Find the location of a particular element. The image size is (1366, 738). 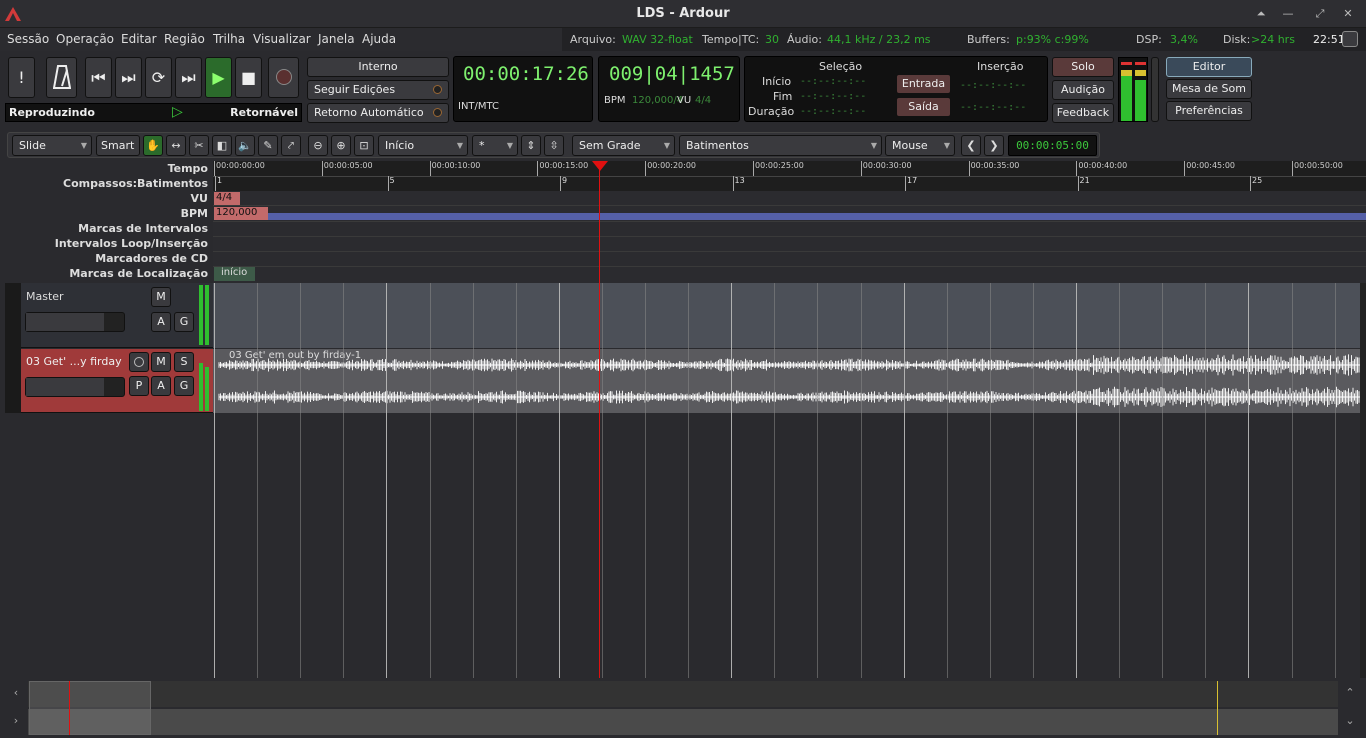

meter-scroll-handle is located at coordinates (1155, 89).